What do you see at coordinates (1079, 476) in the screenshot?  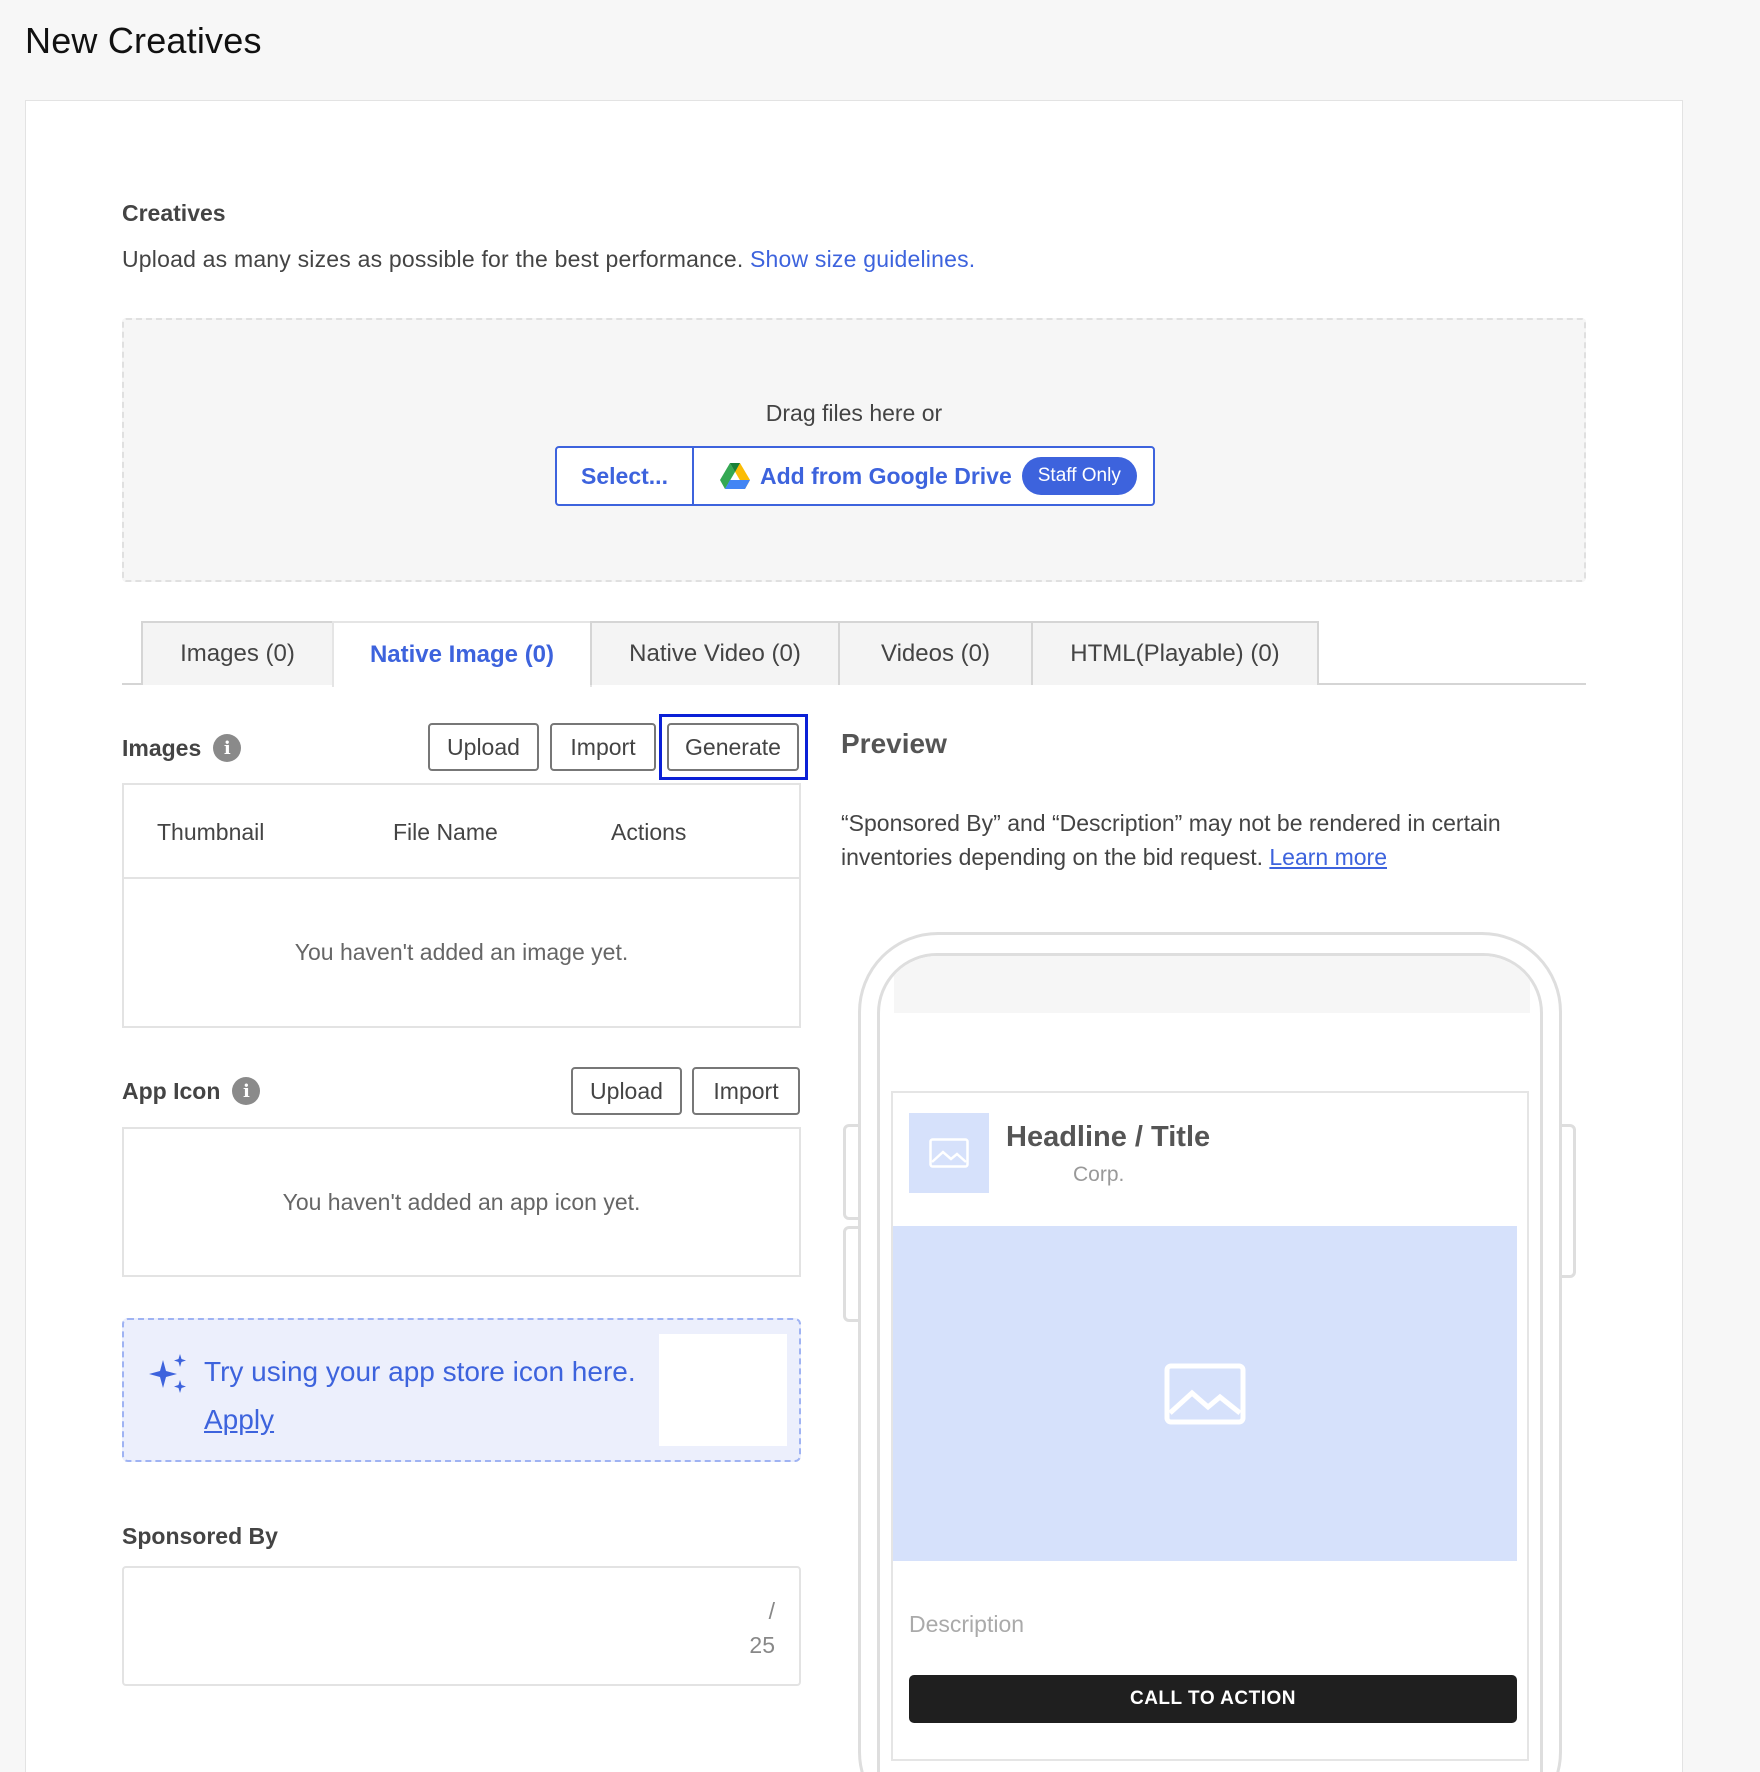 I see `staff-only-badge: Staff Only` at bounding box center [1079, 476].